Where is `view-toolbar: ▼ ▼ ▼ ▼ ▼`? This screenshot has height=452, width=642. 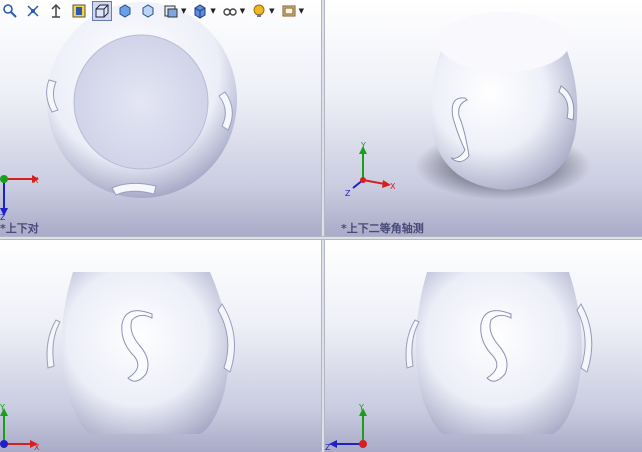 view-toolbar: ▼ ▼ ▼ ▼ ▼ is located at coordinates (154, 11).